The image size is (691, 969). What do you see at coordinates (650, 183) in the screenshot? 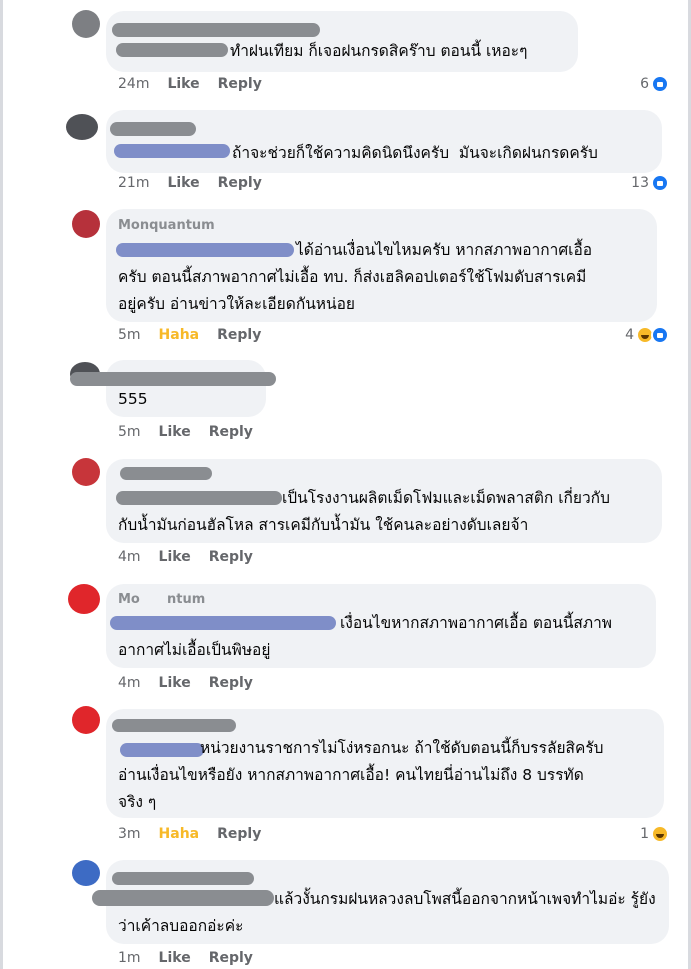
I see `reaction-summary: 13` at bounding box center [650, 183].